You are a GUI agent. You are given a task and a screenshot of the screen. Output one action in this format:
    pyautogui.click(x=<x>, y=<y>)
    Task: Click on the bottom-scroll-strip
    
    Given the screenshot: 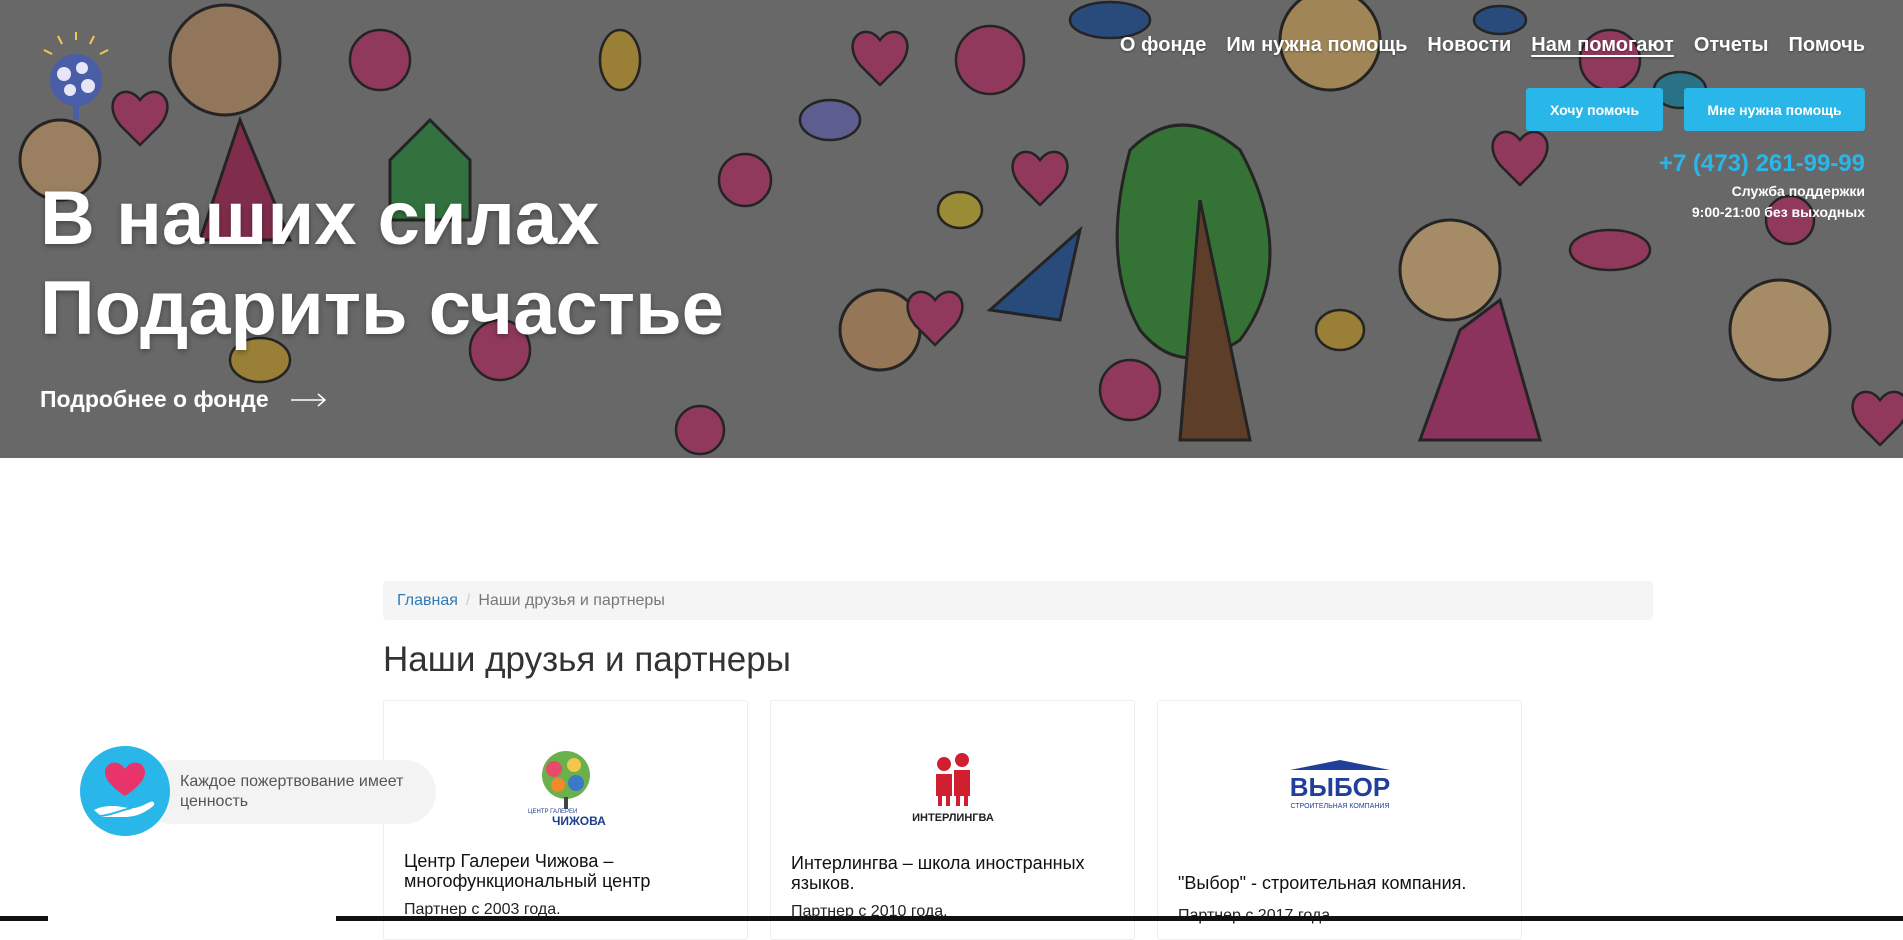 What is the action you would take?
    pyautogui.click(x=951, y=918)
    